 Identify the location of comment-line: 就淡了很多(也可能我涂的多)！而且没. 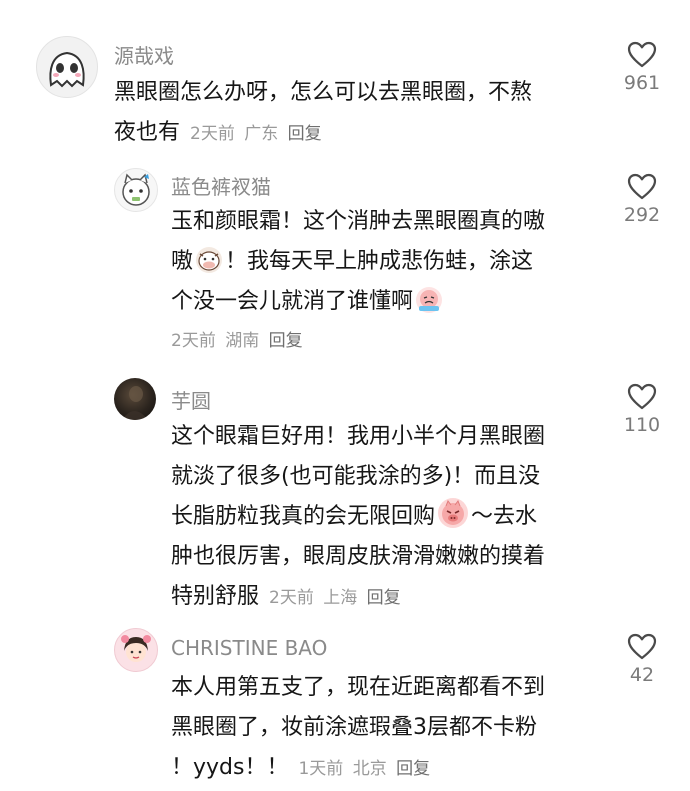
(356, 476).